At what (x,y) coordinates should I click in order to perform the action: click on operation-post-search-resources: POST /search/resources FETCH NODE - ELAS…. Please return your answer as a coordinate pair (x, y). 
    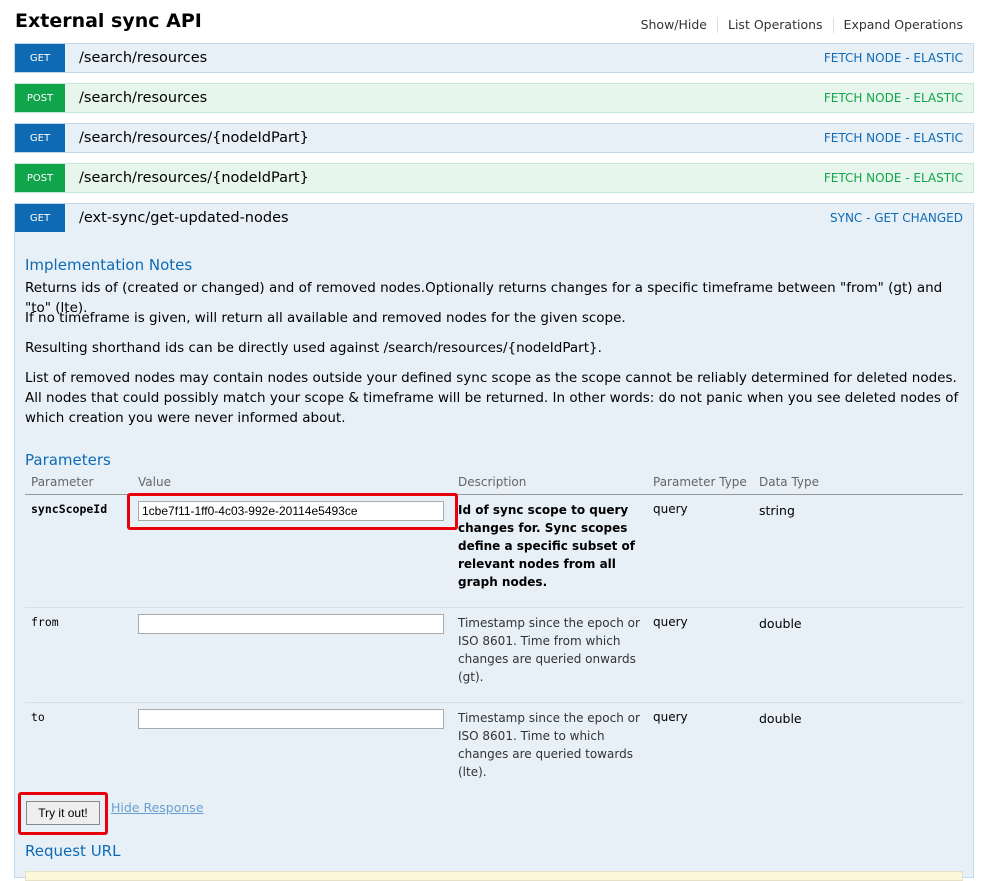
    Looking at the image, I should click on (494, 98).